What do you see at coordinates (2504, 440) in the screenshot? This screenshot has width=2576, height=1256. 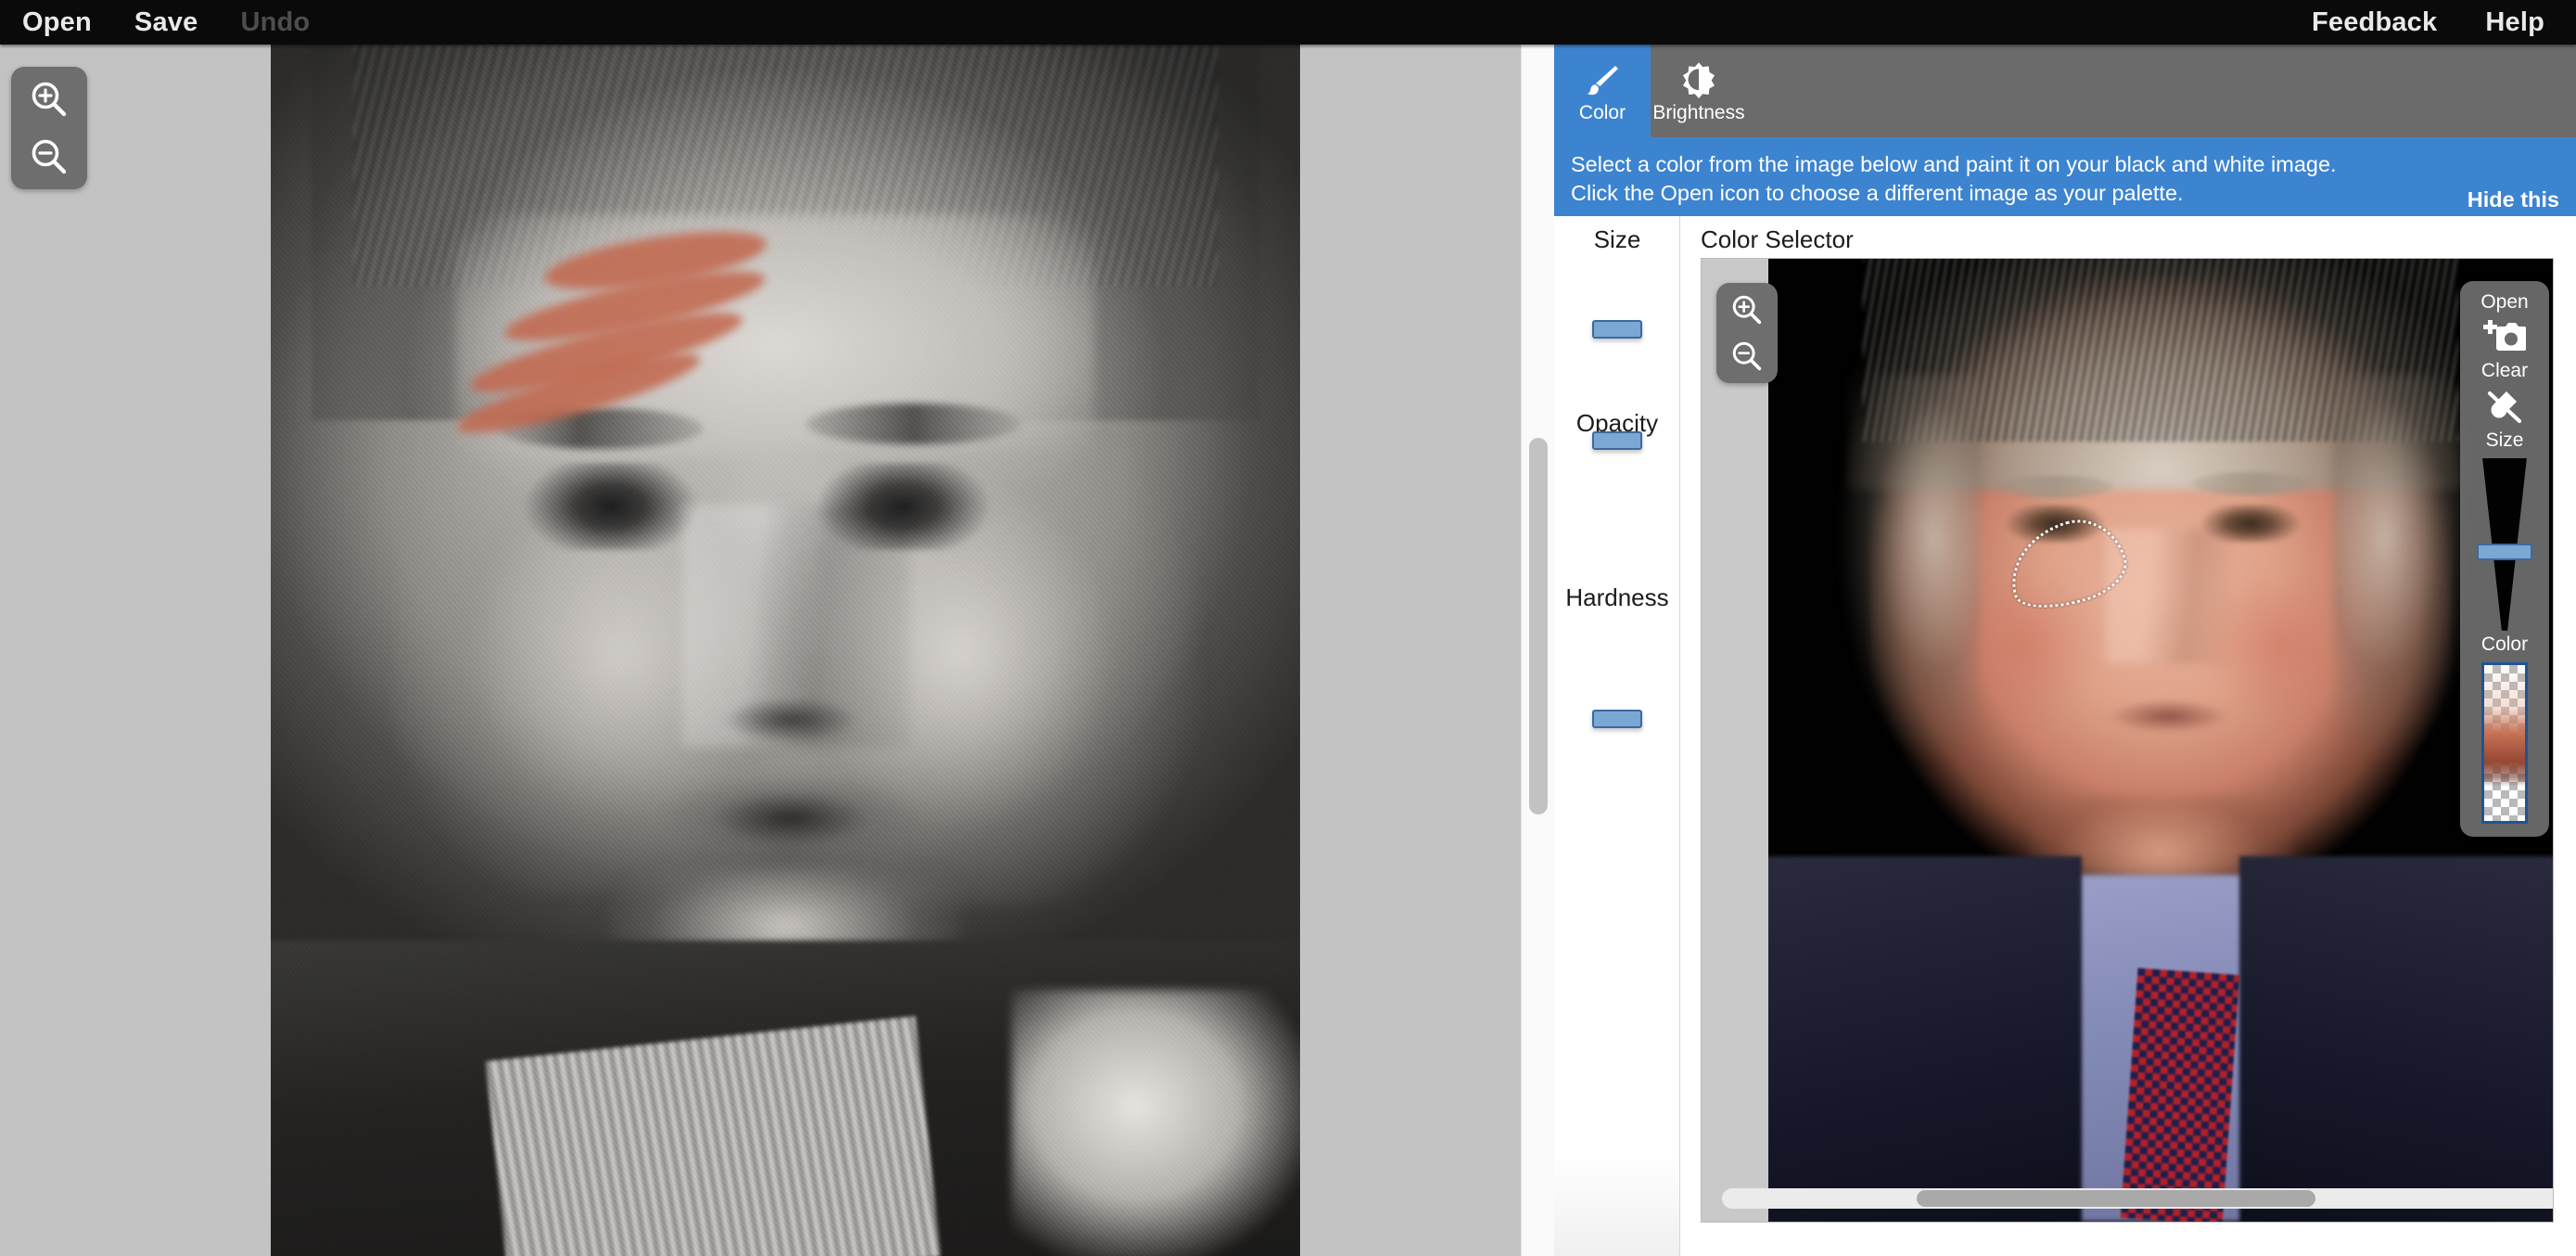 I see `palette-size-label: Size` at bounding box center [2504, 440].